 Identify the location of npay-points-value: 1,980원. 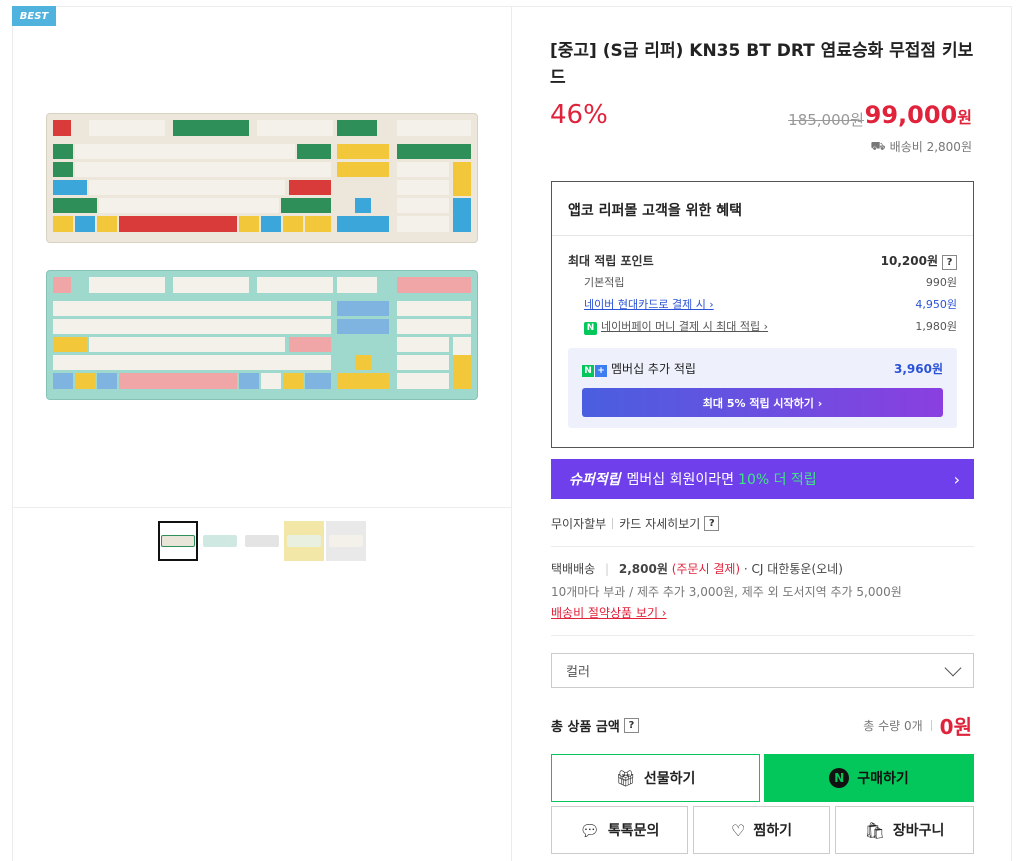
(936, 326).